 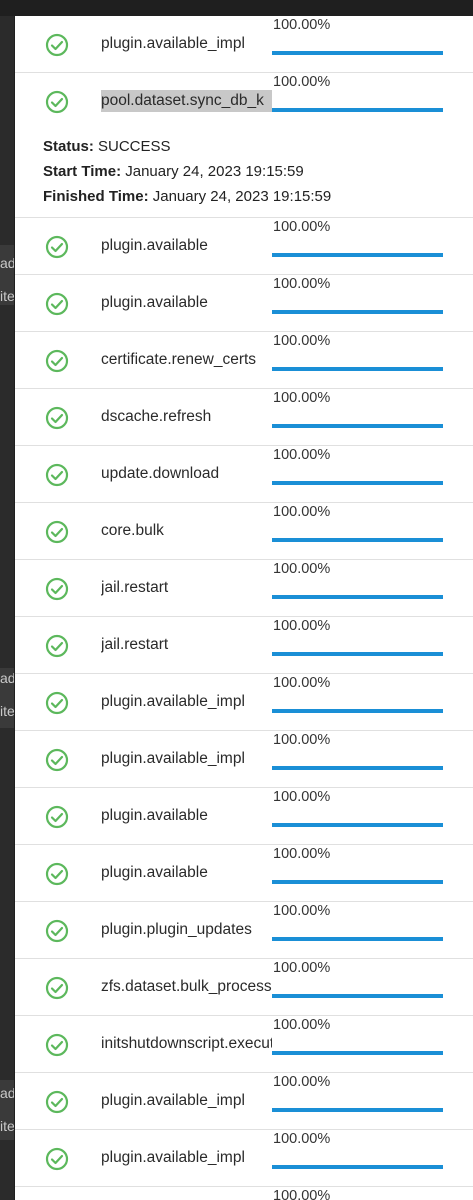 I want to click on job-row: zfs.dataset.bulk_process 100.00%, so click(x=244, y=987).